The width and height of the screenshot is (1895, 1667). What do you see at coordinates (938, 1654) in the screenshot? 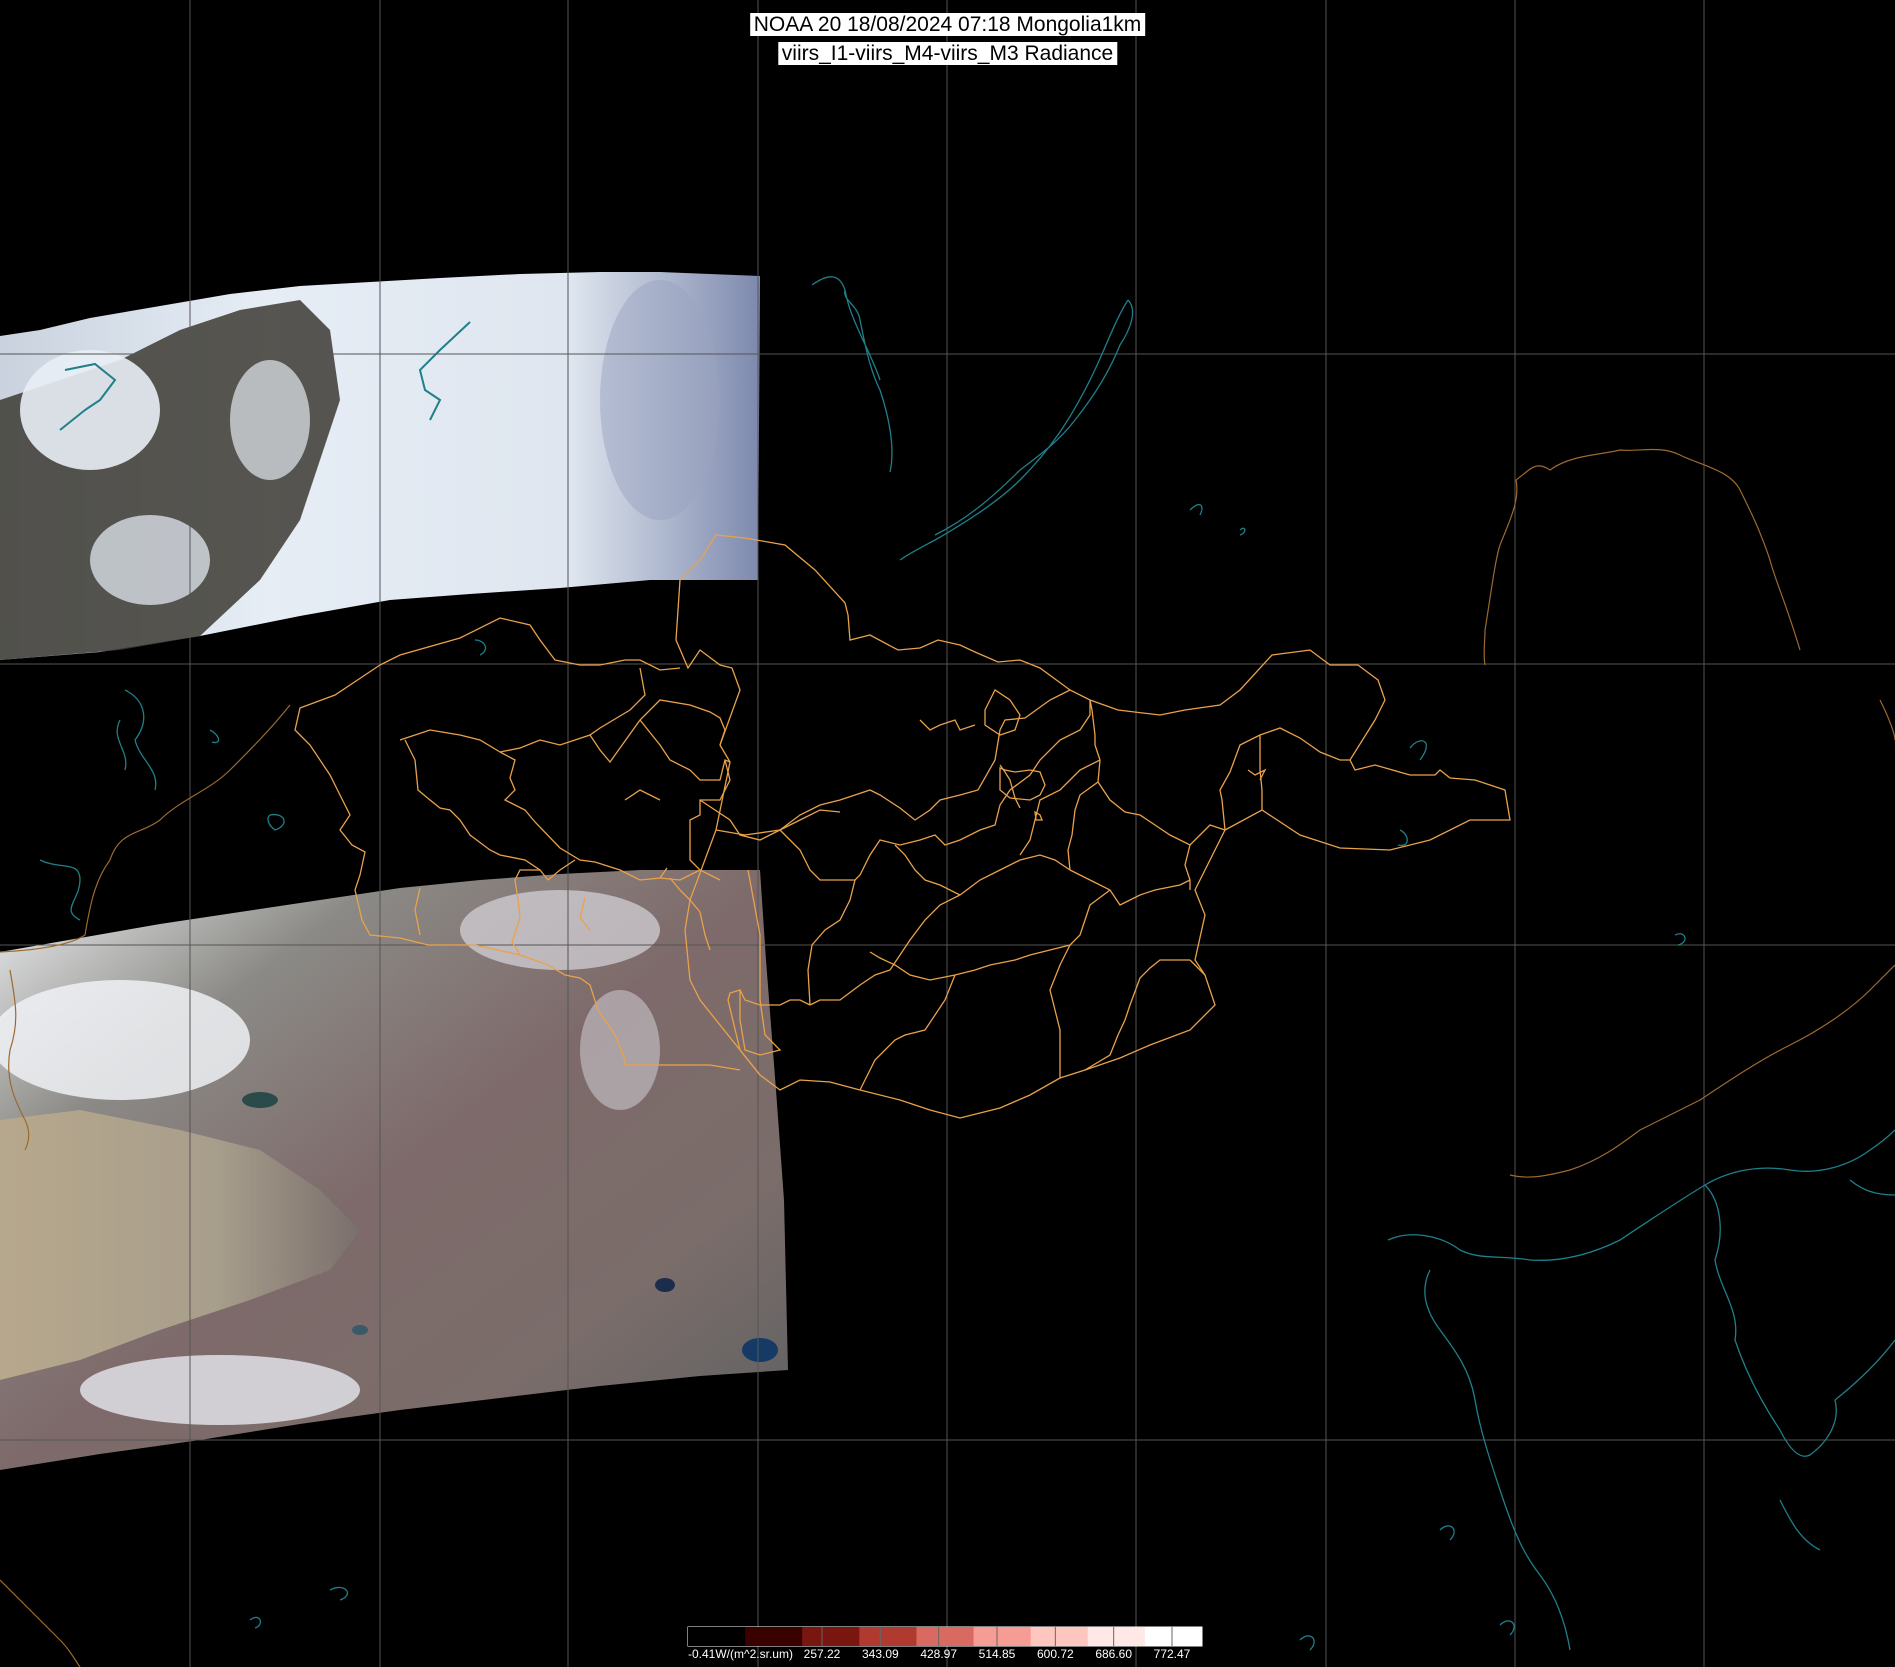
I see `colorbar-tick-label: 428.97` at bounding box center [938, 1654].